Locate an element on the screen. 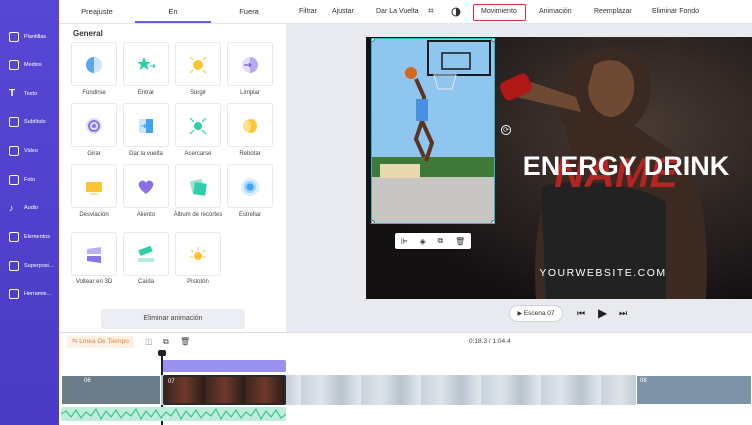 This screenshot has height=425, width=752. flip-icon is located at coordinates (146, 126).